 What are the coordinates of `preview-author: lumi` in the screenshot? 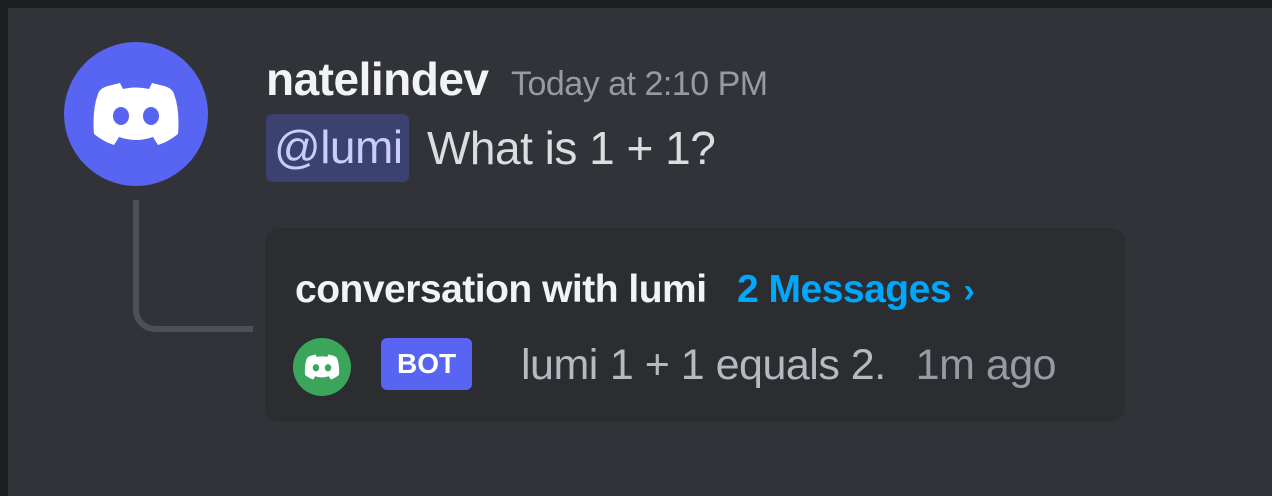 It's located at (559, 365).